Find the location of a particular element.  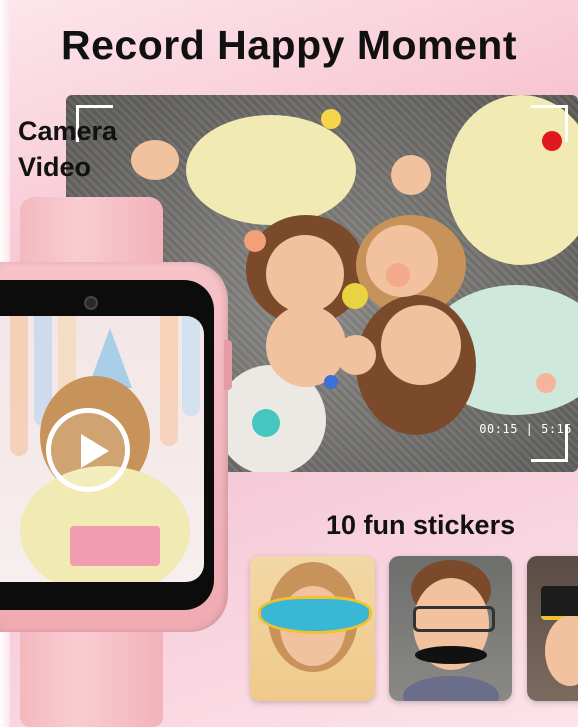

play-icon is located at coordinates (88, 450).